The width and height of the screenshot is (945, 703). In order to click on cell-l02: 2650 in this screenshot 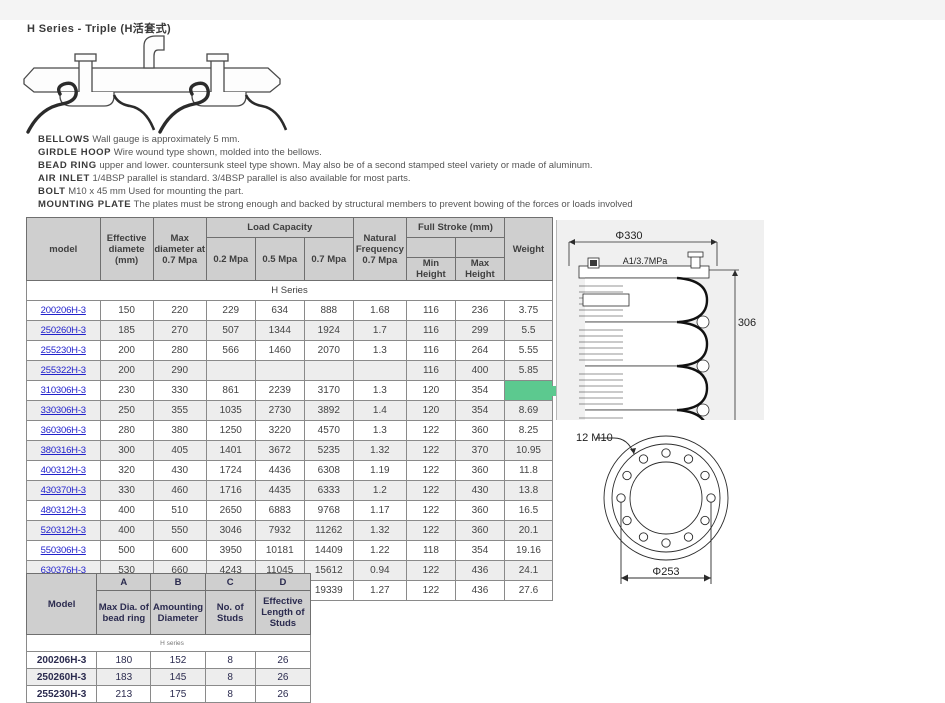, I will do `click(230, 510)`.